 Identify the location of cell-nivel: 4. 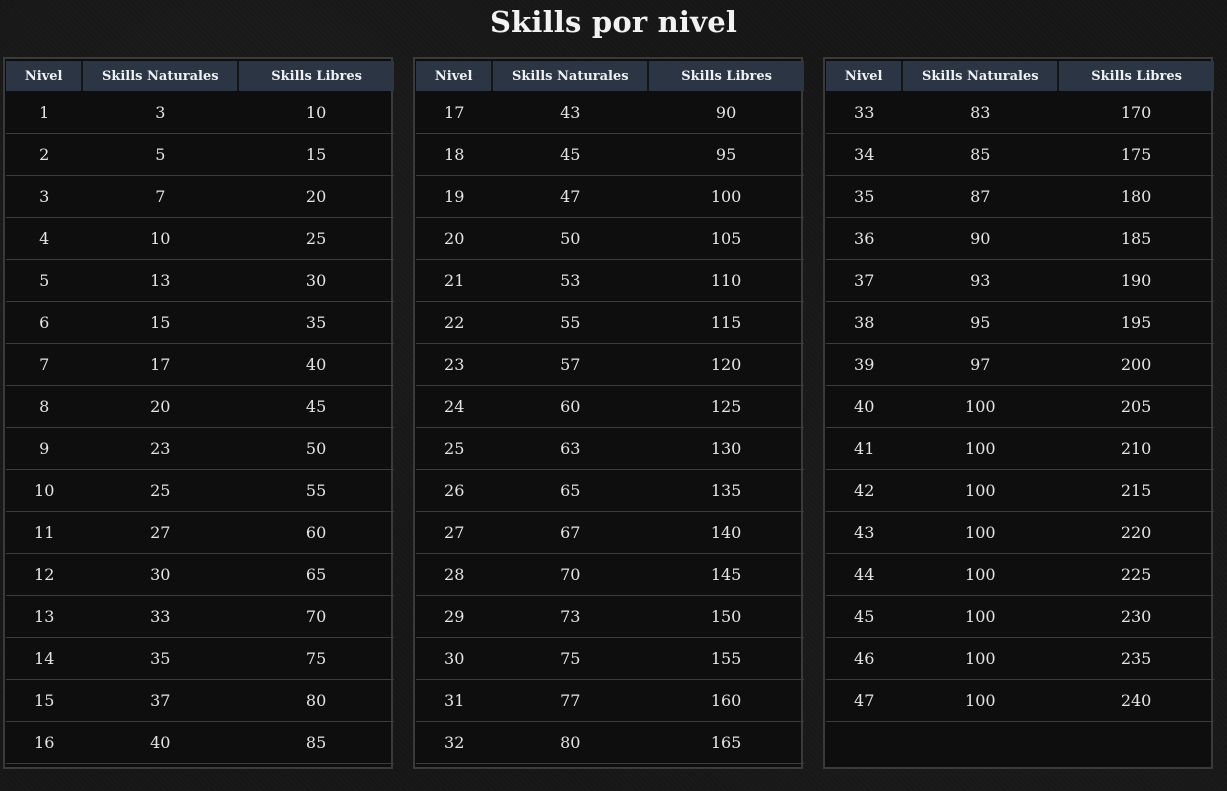
(44, 238).